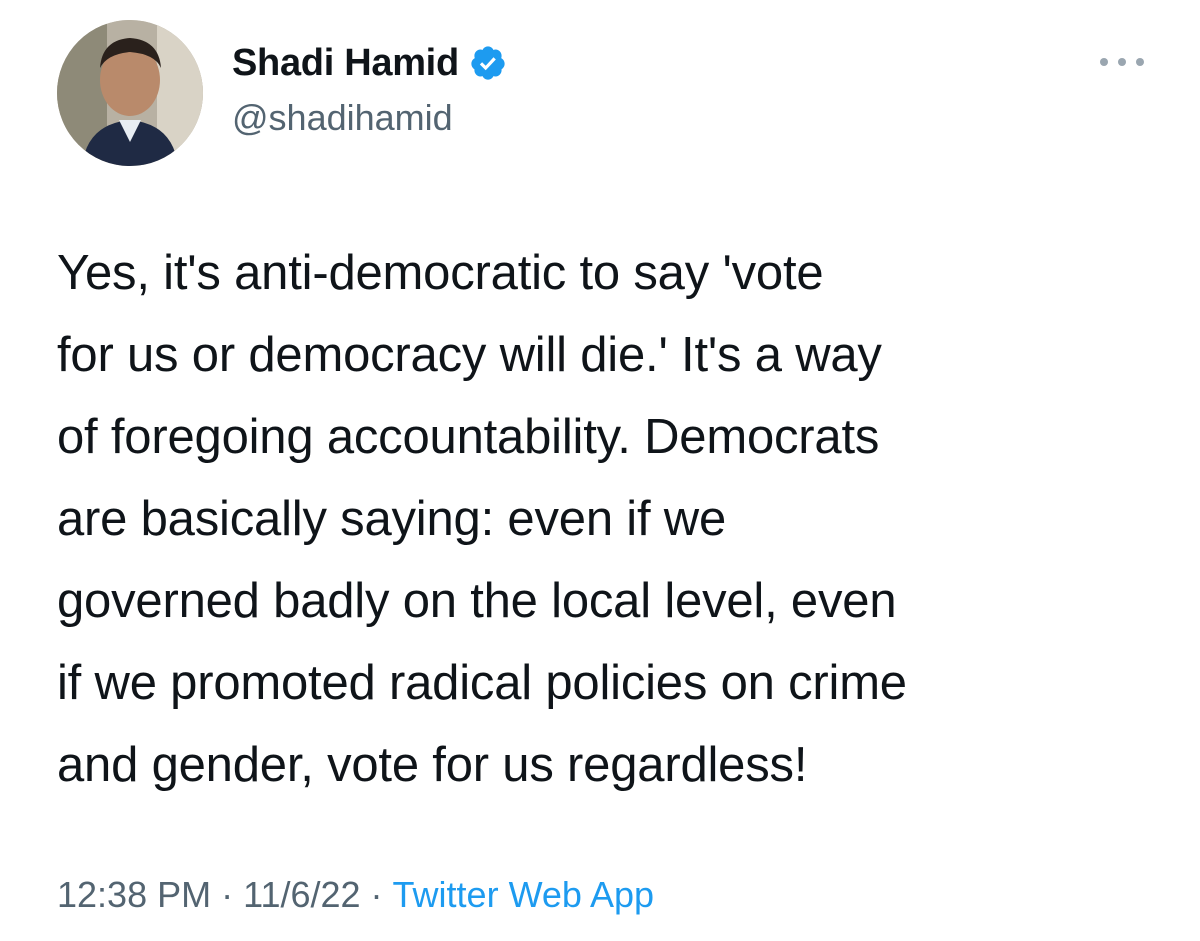 The image size is (1200, 941). Describe the element at coordinates (301, 894) in the screenshot. I see `tweet-date: 11/6/22` at that location.